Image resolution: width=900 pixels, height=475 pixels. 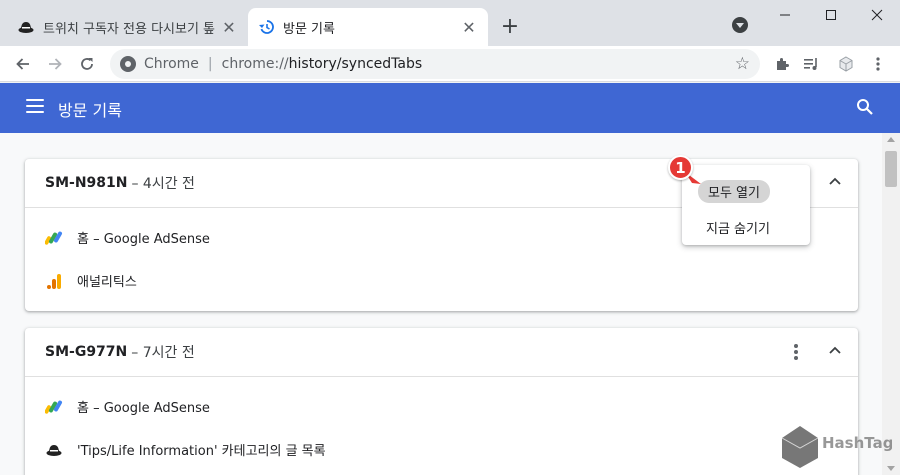 What do you see at coordinates (734, 191) in the screenshot?
I see `open-all-label: 모두 열기` at bounding box center [734, 191].